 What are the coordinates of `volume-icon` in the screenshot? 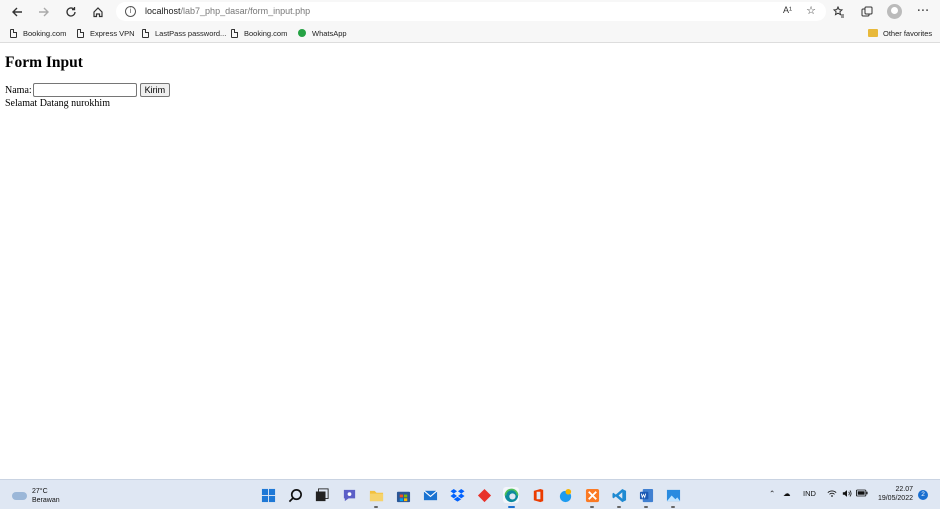 It's located at (847, 494).